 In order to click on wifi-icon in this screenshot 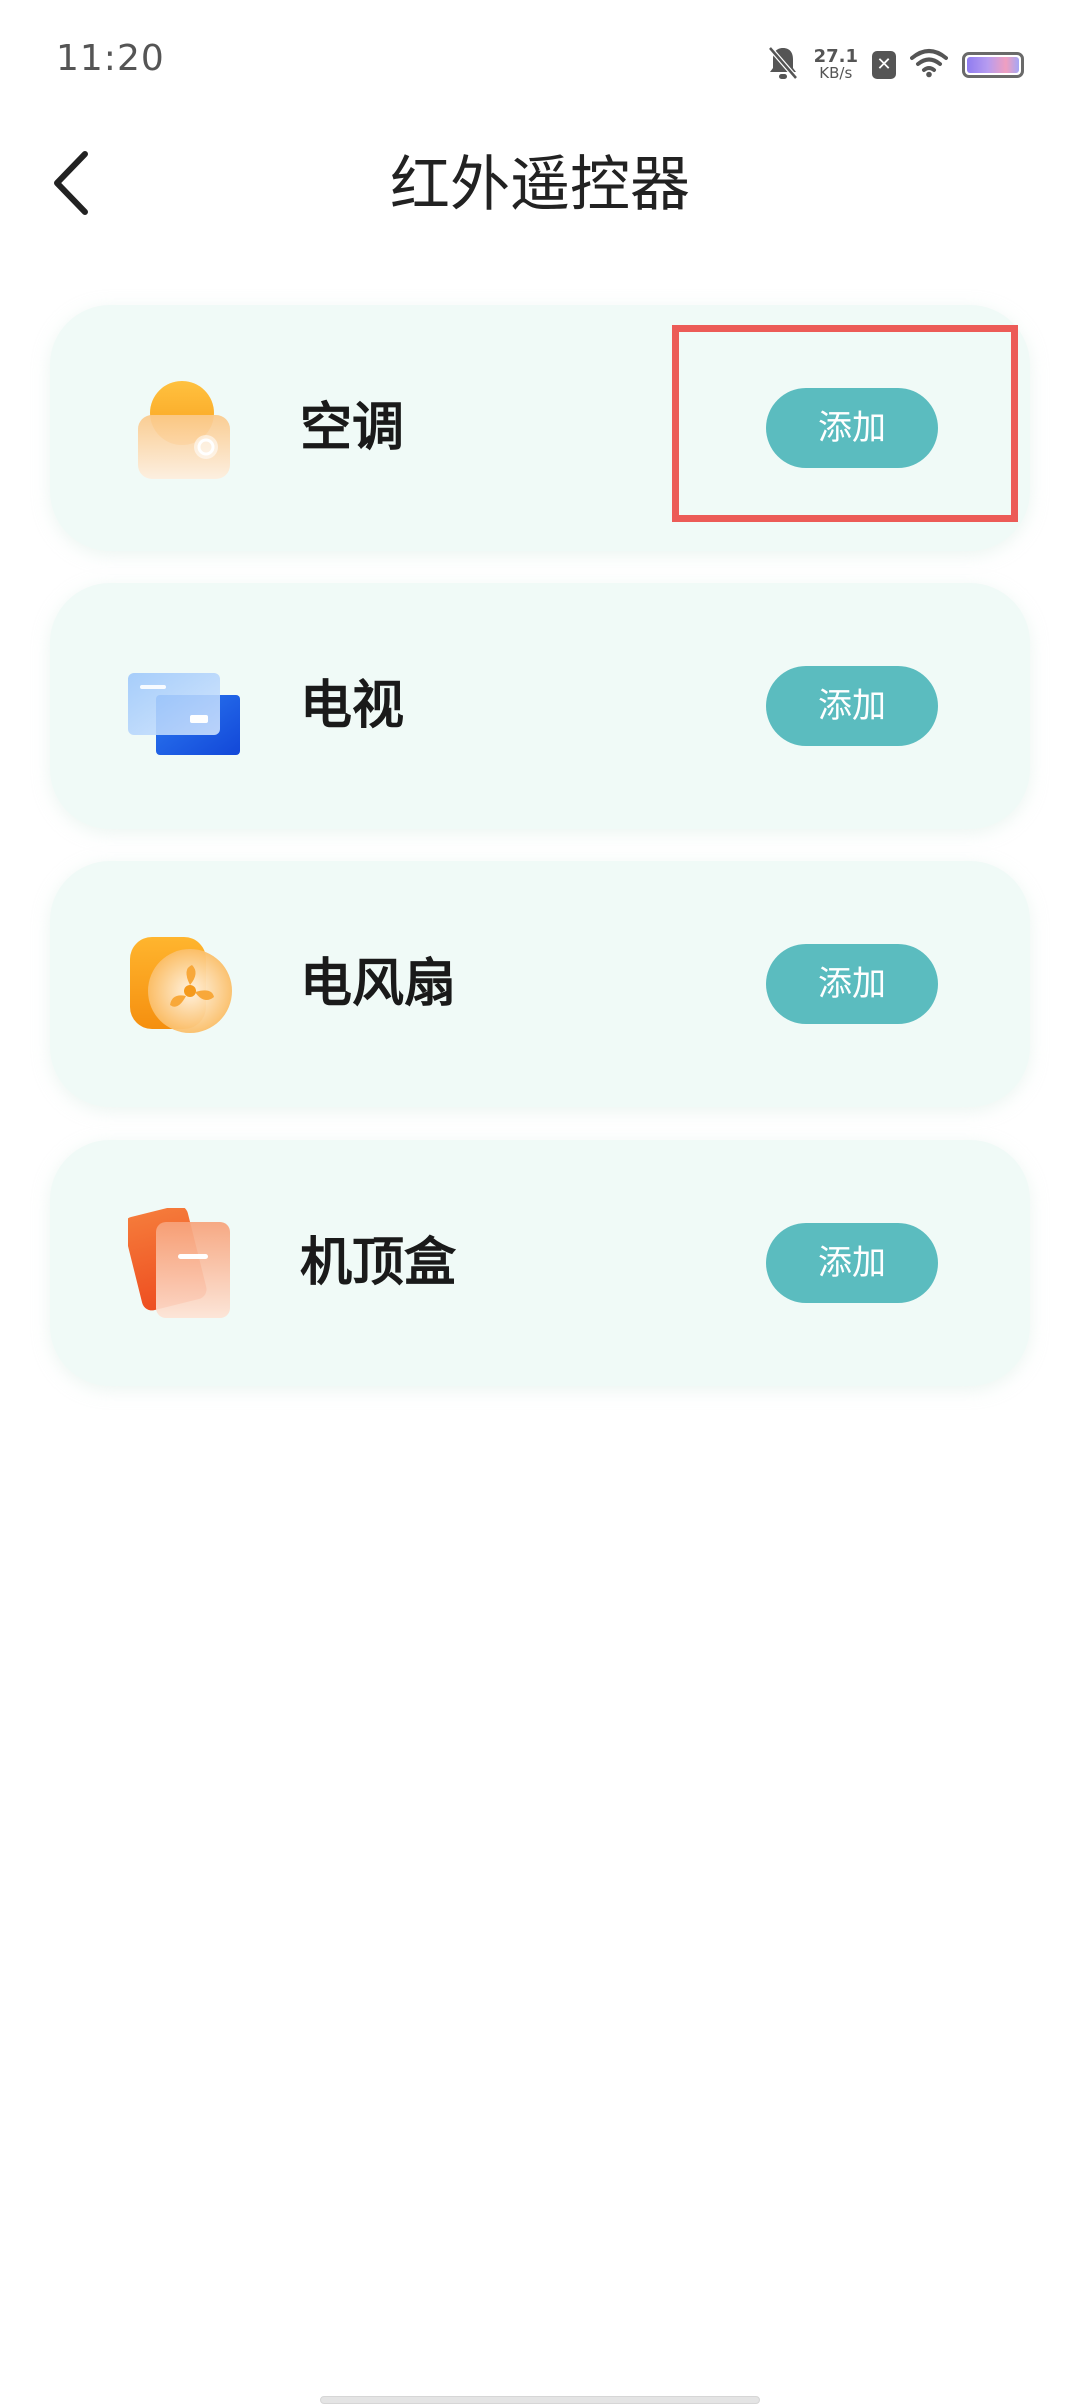, I will do `click(929, 65)`.